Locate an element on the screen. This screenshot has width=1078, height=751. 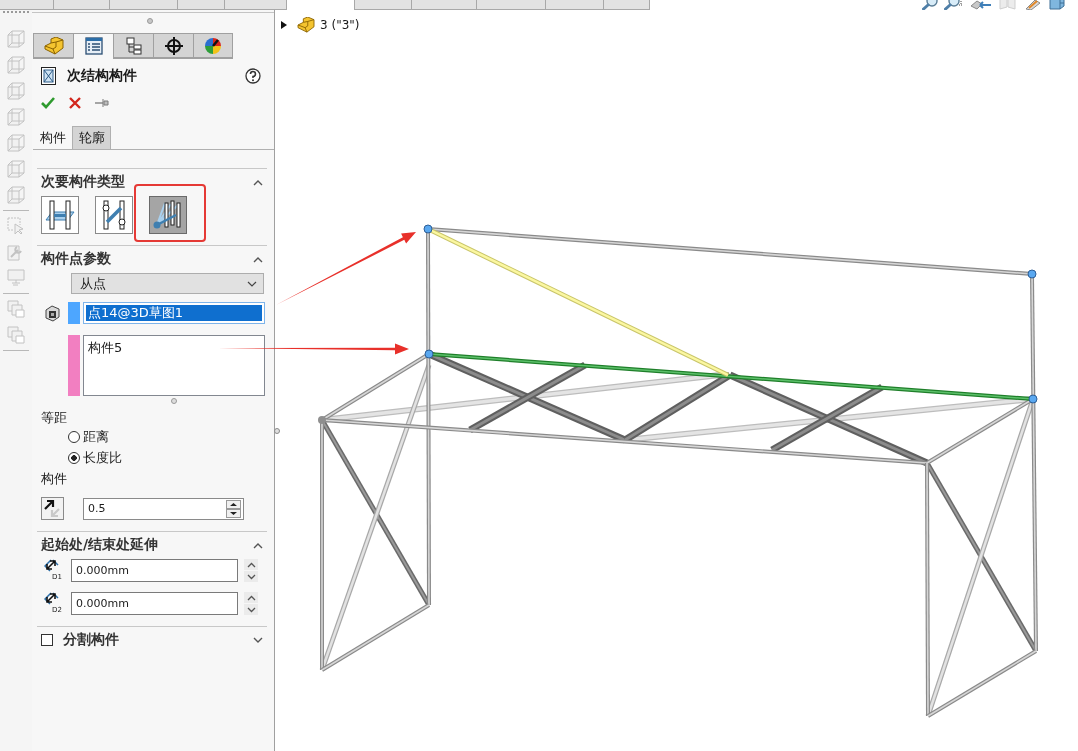
feature-title: 次结构构件 is located at coordinates (102, 76).